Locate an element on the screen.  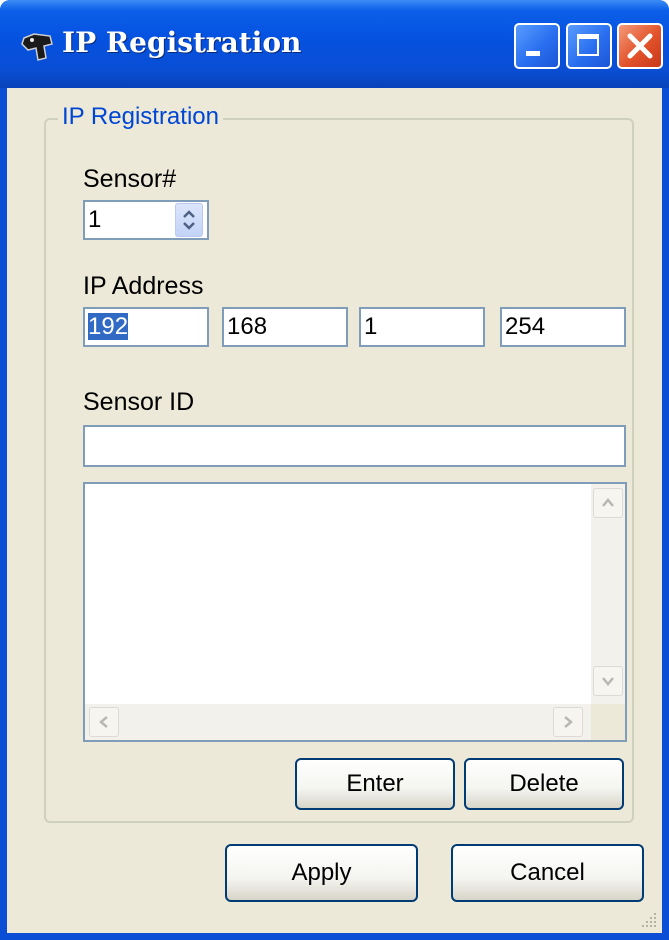
chevron-left-icon is located at coordinates (103, 722).